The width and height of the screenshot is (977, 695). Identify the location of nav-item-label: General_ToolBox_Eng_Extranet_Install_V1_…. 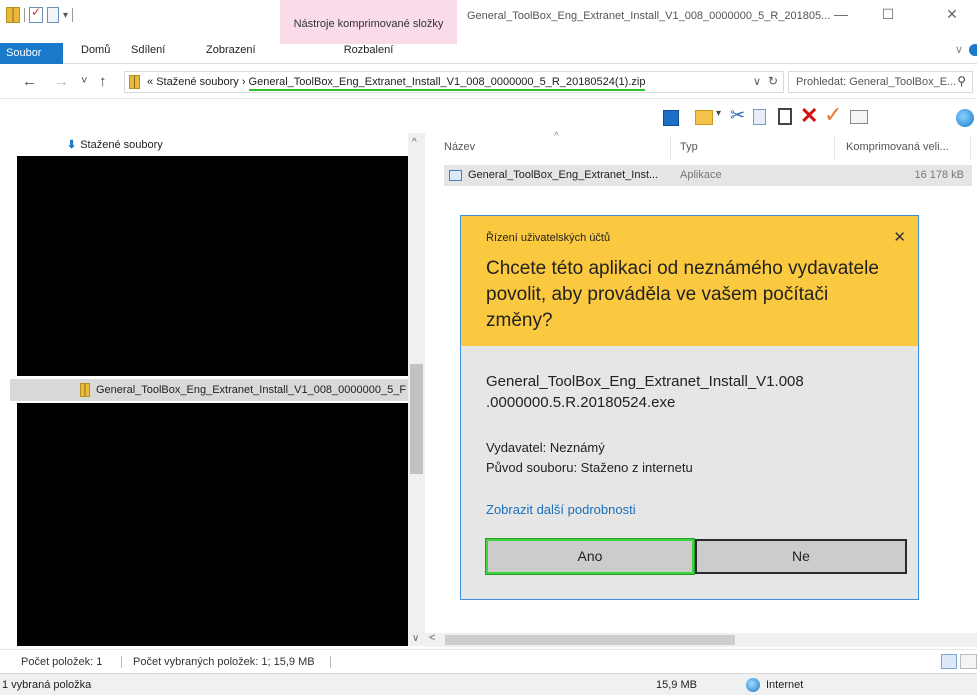
(251, 390).